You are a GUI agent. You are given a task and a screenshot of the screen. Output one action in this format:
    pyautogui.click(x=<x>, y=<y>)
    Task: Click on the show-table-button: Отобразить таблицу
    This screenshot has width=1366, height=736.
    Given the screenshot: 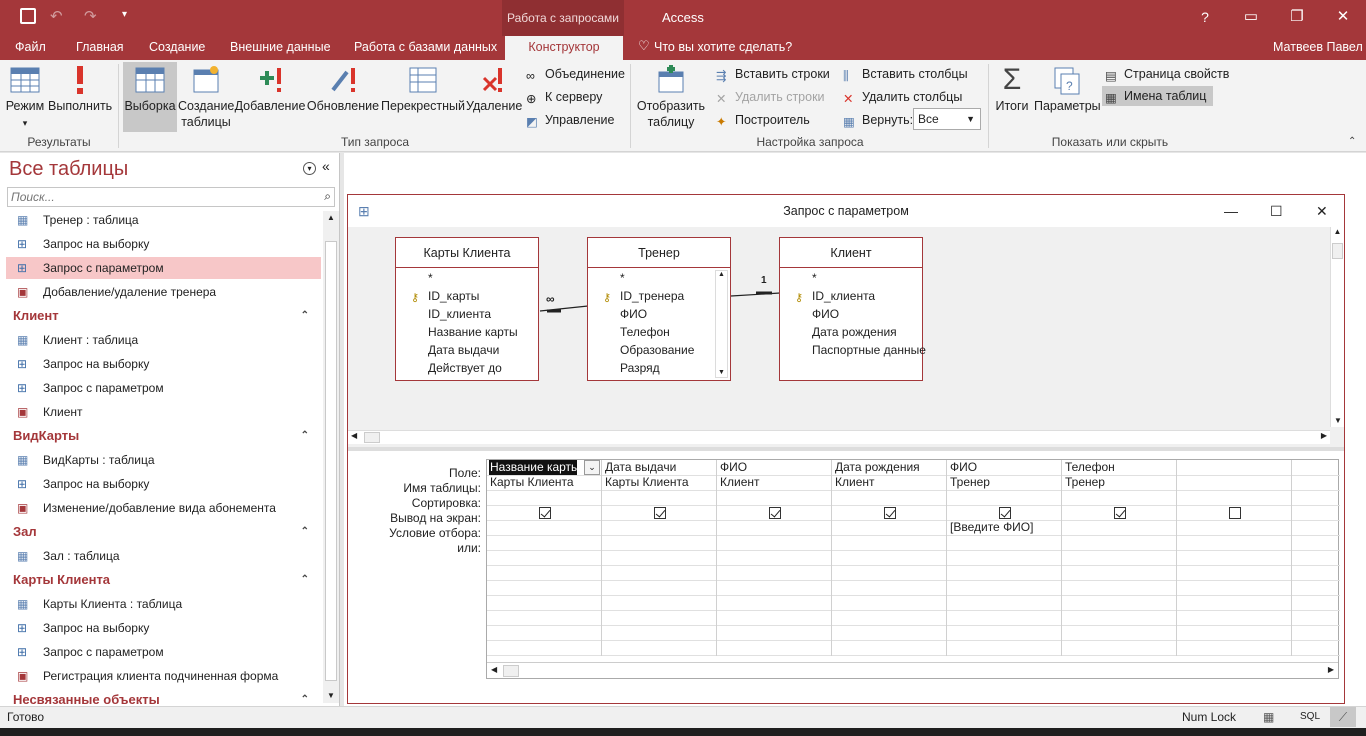 What is the action you would take?
    pyautogui.click(x=671, y=98)
    